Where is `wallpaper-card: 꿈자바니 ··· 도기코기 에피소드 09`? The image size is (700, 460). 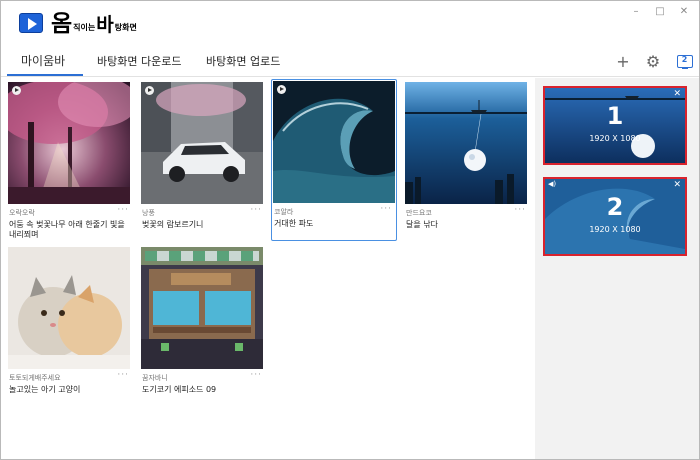 wallpaper-card: 꿈자바니 ··· 도기코기 에피소드 09 is located at coordinates (203, 327).